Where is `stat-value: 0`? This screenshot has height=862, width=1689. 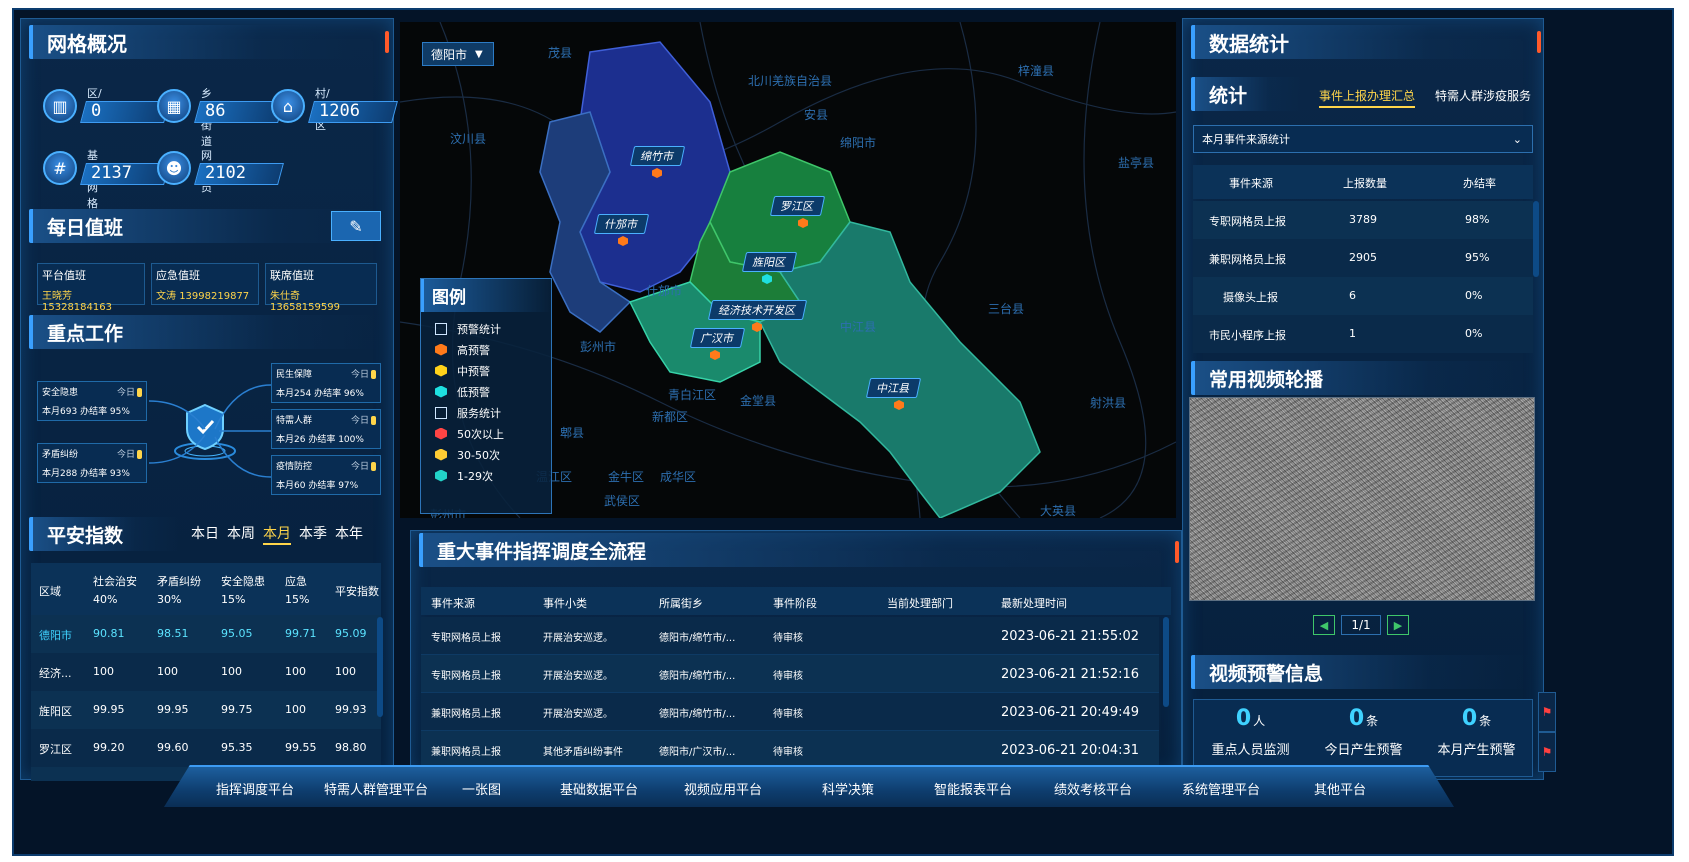 stat-value: 0 is located at coordinates (96, 111).